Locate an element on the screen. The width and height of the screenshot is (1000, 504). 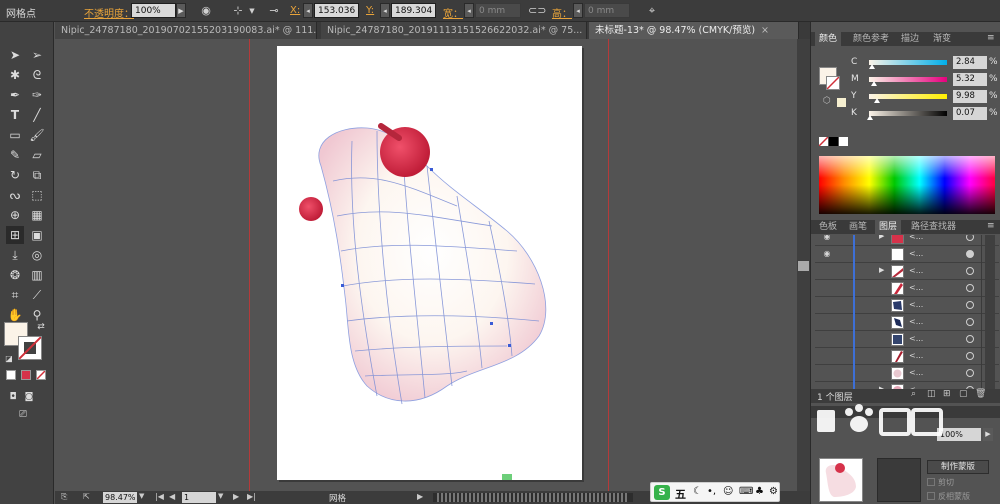
export-icon: ⇱ is located at coordinates (86, 496).